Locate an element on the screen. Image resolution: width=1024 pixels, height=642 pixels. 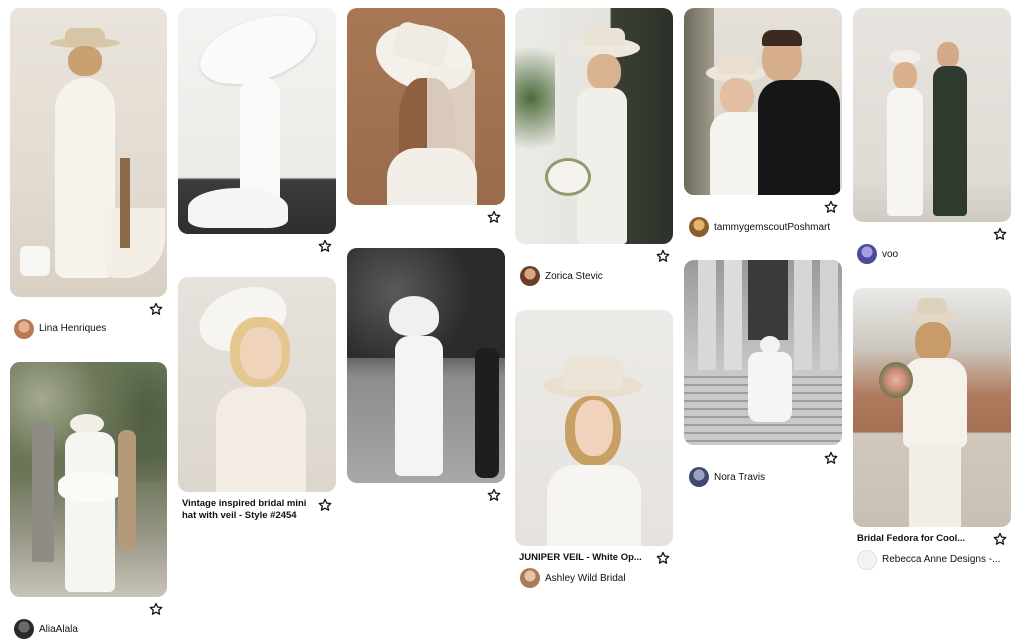
author-name: voo is located at coordinates (890, 254).